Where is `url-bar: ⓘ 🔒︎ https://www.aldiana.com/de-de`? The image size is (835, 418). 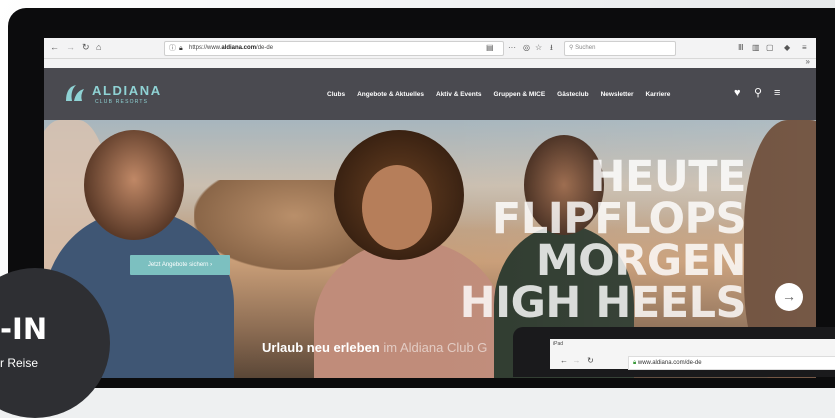
url-bar: ⓘ 🔒︎ https://www.aldiana.com/de-de is located at coordinates (334, 48).